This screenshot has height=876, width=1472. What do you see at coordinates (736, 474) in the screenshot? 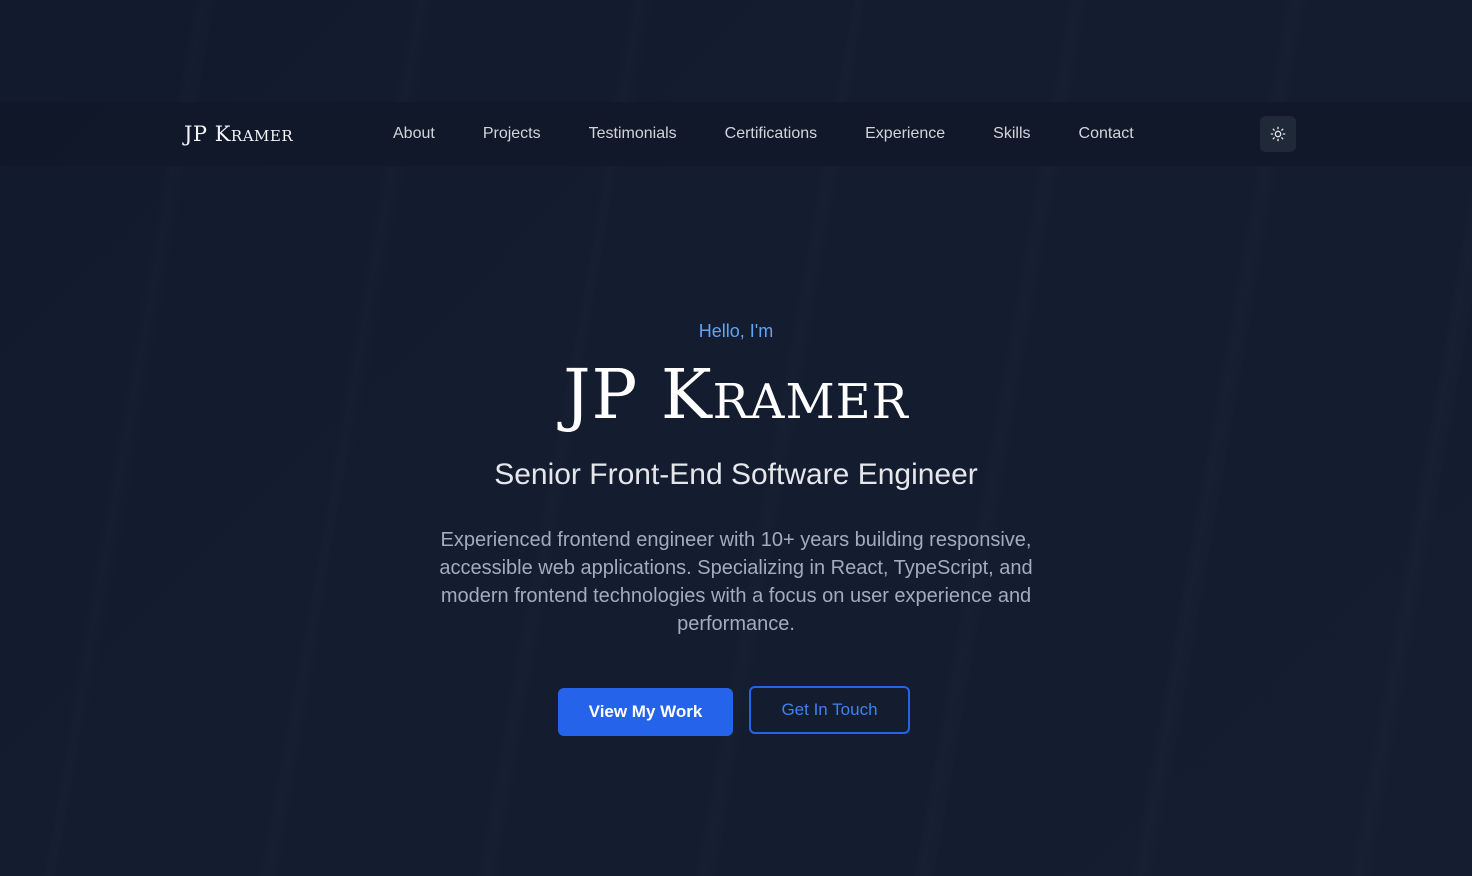
I see `hero-title: Senior Front-End Software Engineer` at bounding box center [736, 474].